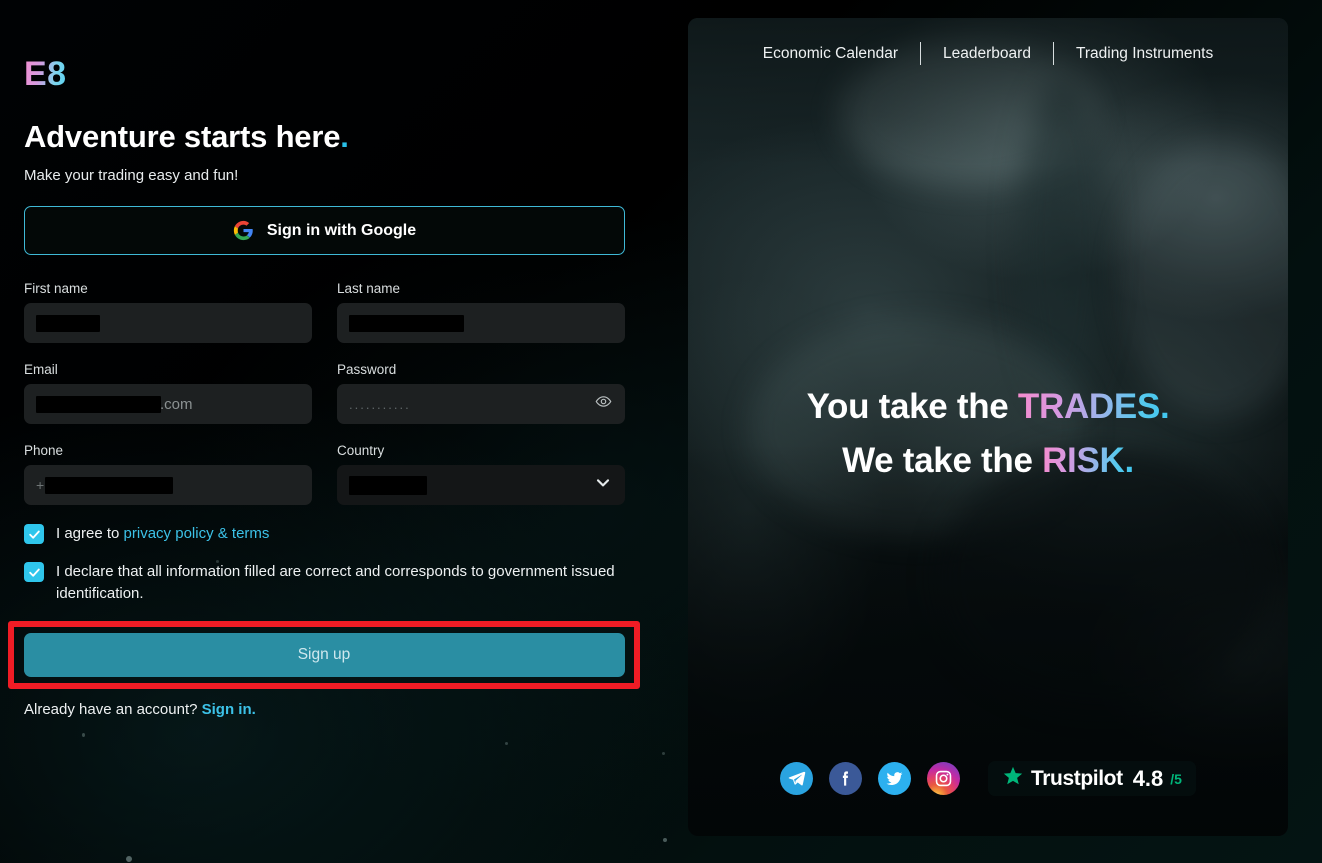 This screenshot has width=1322, height=863. What do you see at coordinates (1148, 778) in the screenshot?
I see `trustpilot-score: 4.8` at bounding box center [1148, 778].